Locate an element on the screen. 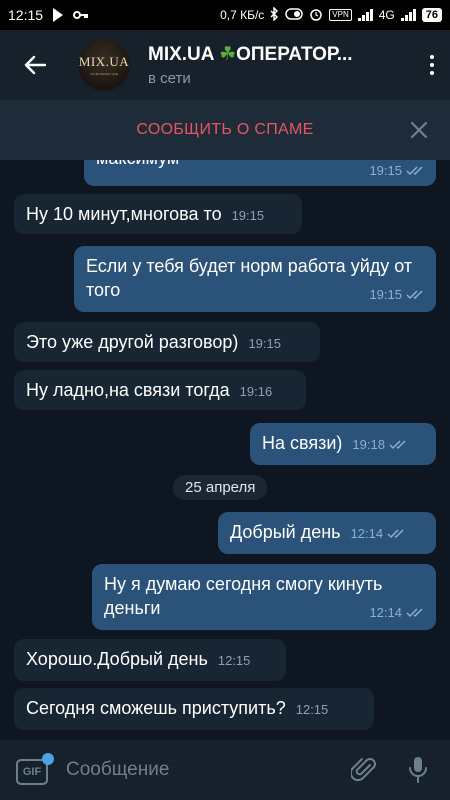  close-spam-bar-button is located at coordinates (419, 130).